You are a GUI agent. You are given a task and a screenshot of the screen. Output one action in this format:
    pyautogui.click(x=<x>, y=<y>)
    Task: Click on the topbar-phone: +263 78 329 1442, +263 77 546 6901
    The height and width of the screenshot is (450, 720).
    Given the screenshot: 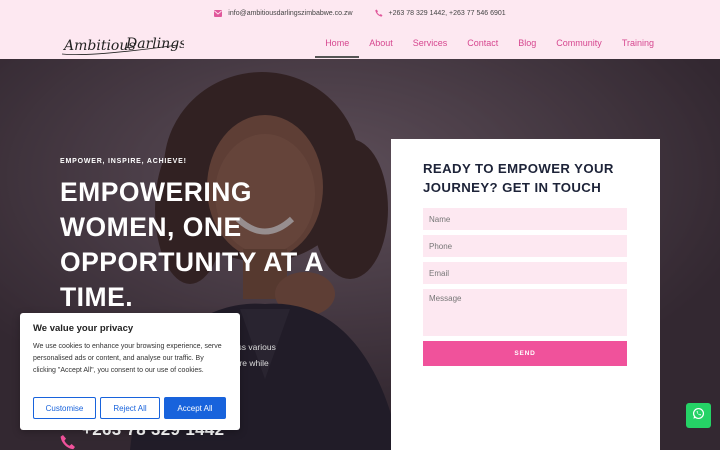 What is the action you would take?
    pyautogui.click(x=440, y=13)
    